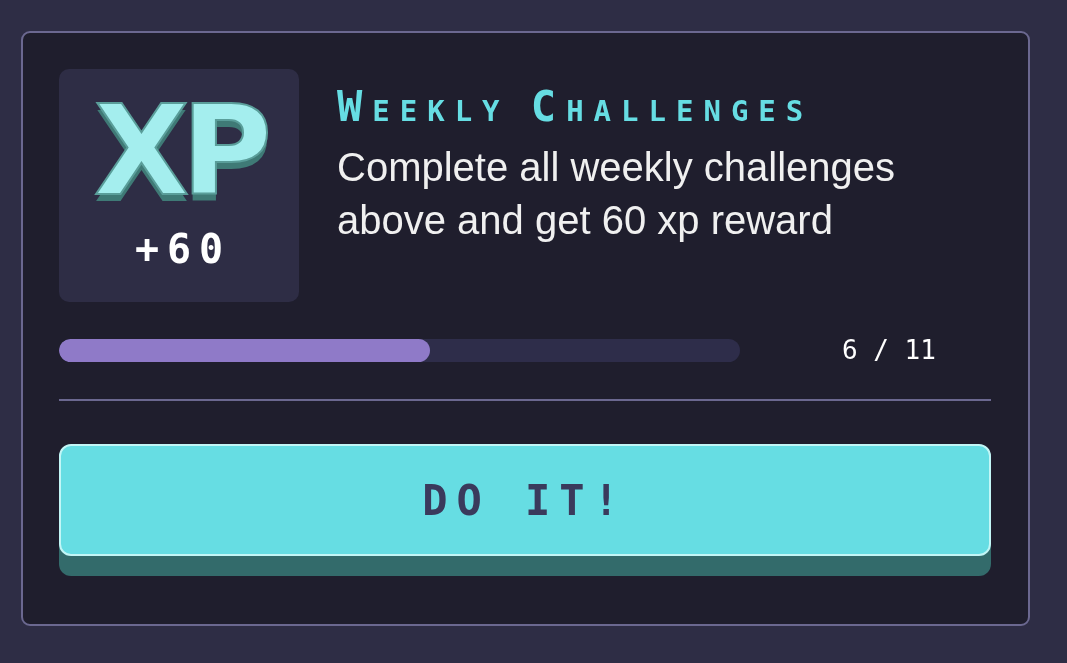  I want to click on xp-logo: XP, so click(179, 151).